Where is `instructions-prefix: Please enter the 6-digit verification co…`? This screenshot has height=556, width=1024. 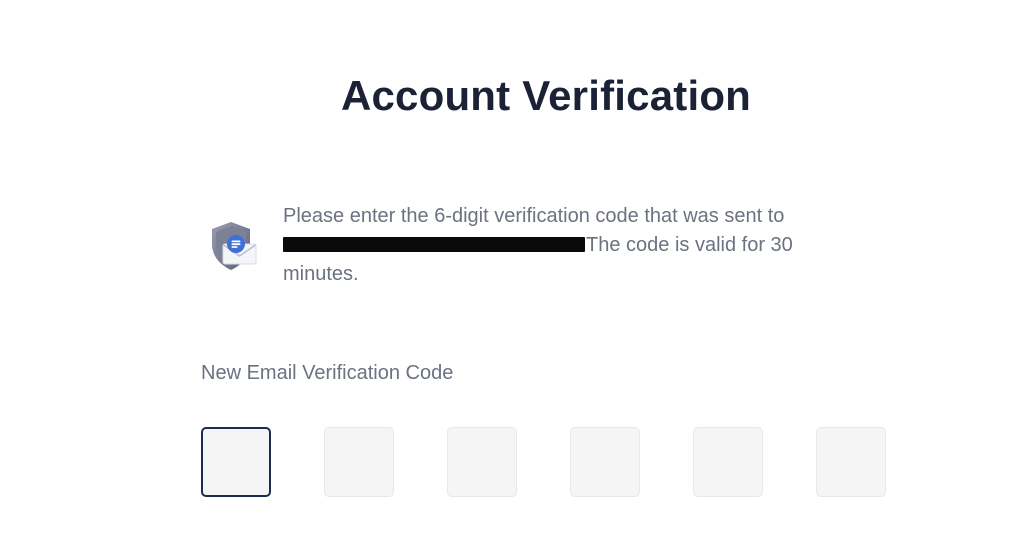
instructions-prefix: Please enter the 6-digit verification co… is located at coordinates (534, 216).